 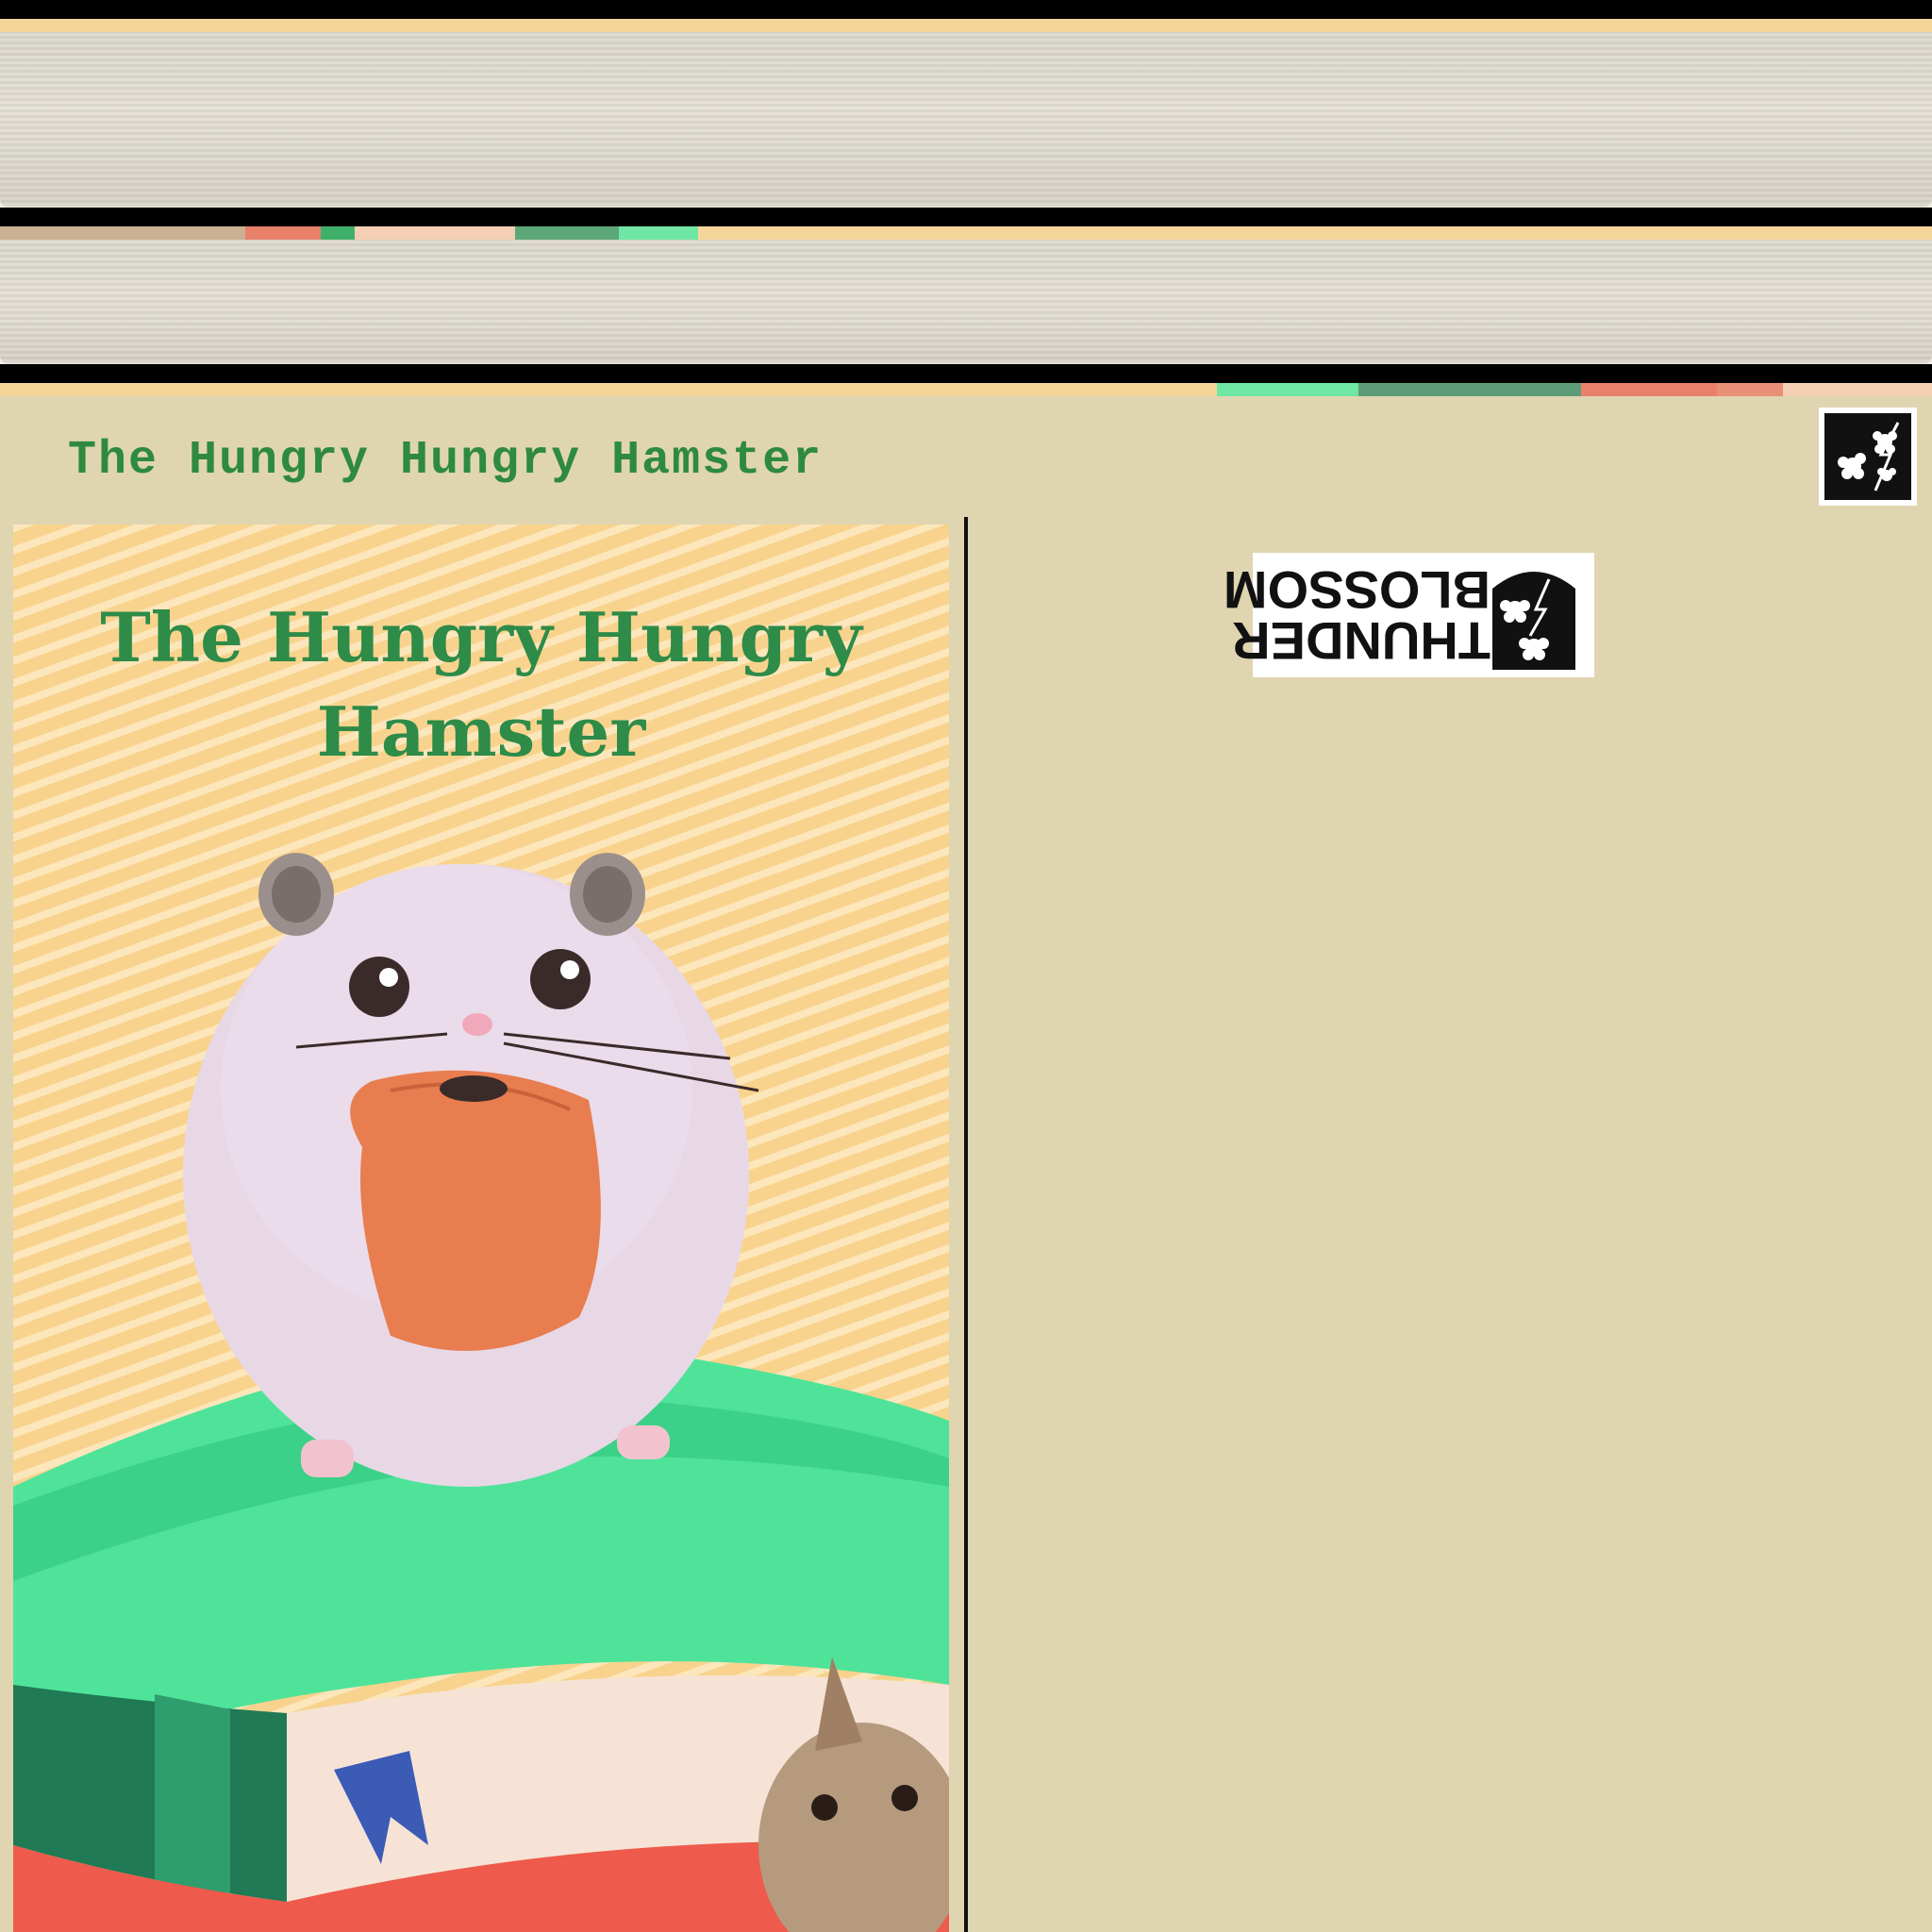 I want to click on top-divider, so click(x=966, y=9).